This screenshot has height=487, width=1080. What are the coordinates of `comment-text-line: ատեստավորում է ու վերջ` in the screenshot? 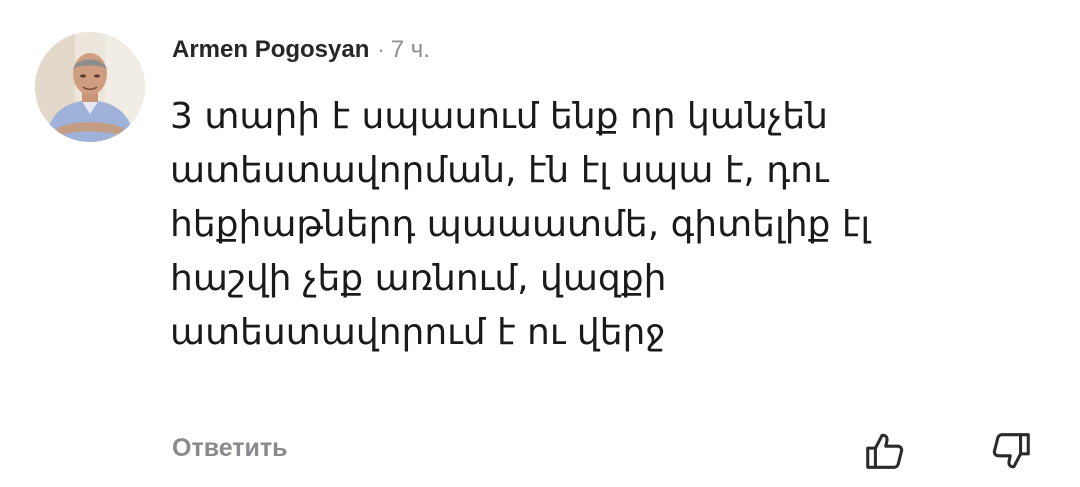 It's located at (418, 332).